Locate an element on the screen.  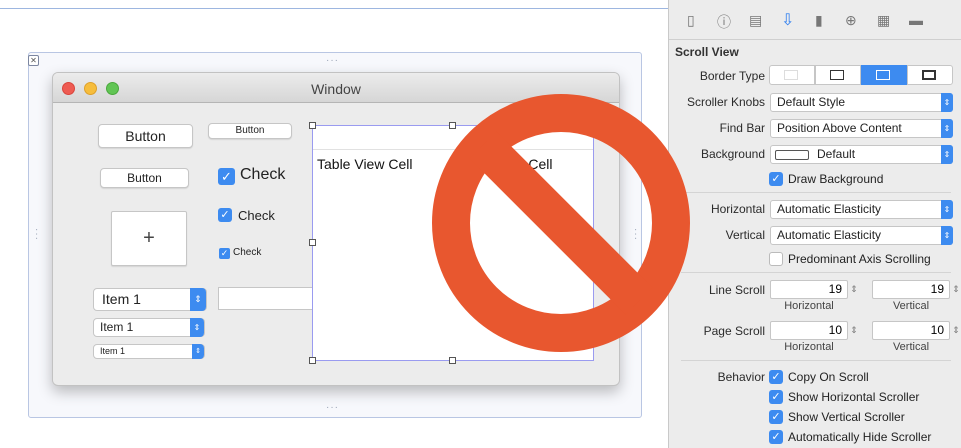
prohibition-slash is located at coordinates (561, 223).